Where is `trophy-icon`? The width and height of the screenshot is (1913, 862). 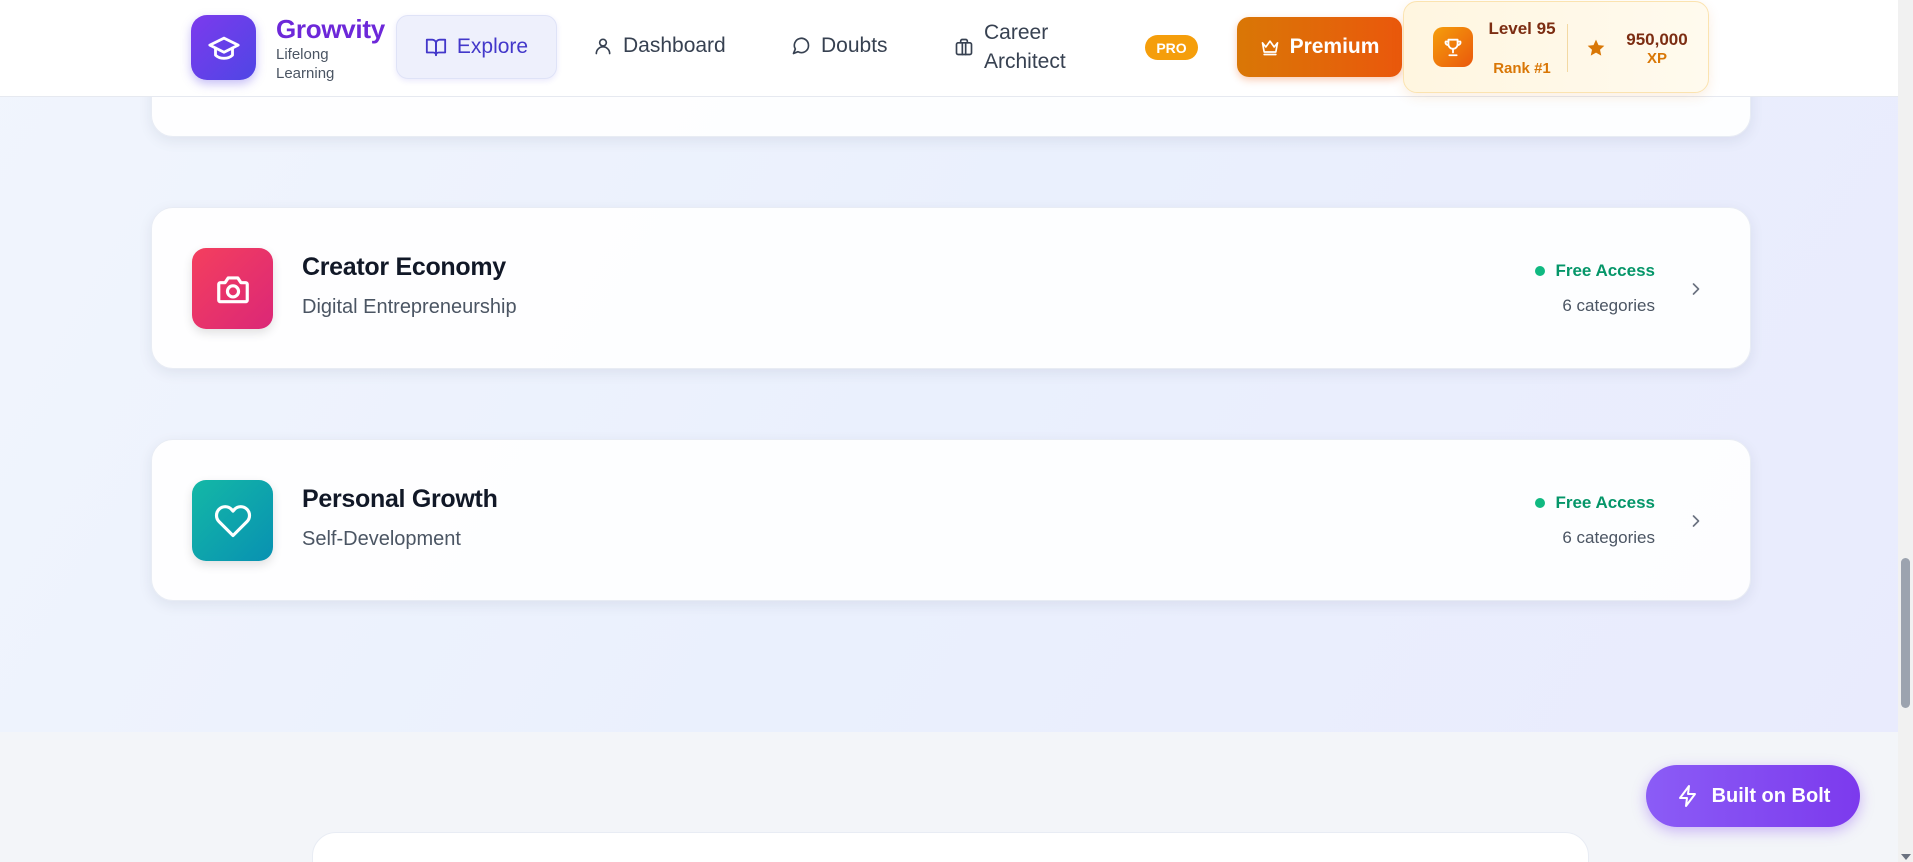
trophy-icon is located at coordinates (1453, 47).